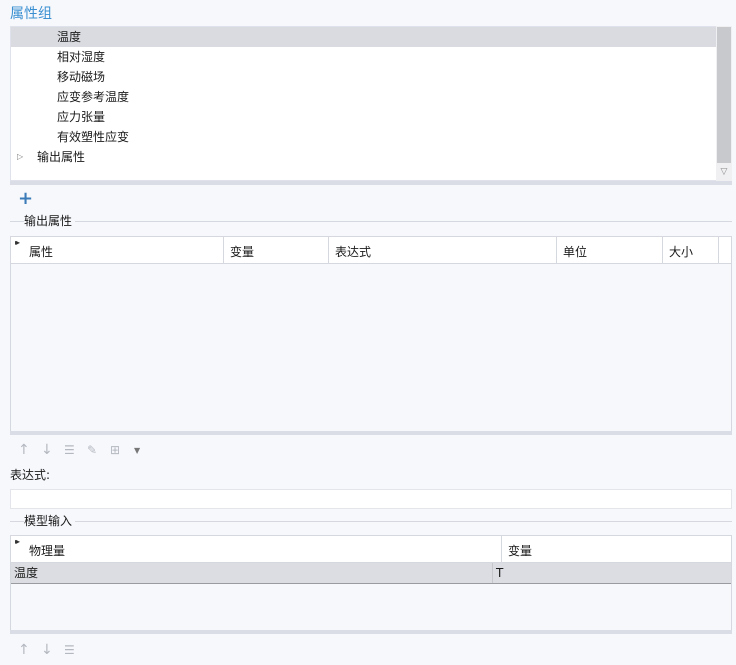 This screenshot has width=736, height=665. What do you see at coordinates (724, 172) in the screenshot?
I see `scroll-down-icon: ▽` at bounding box center [724, 172].